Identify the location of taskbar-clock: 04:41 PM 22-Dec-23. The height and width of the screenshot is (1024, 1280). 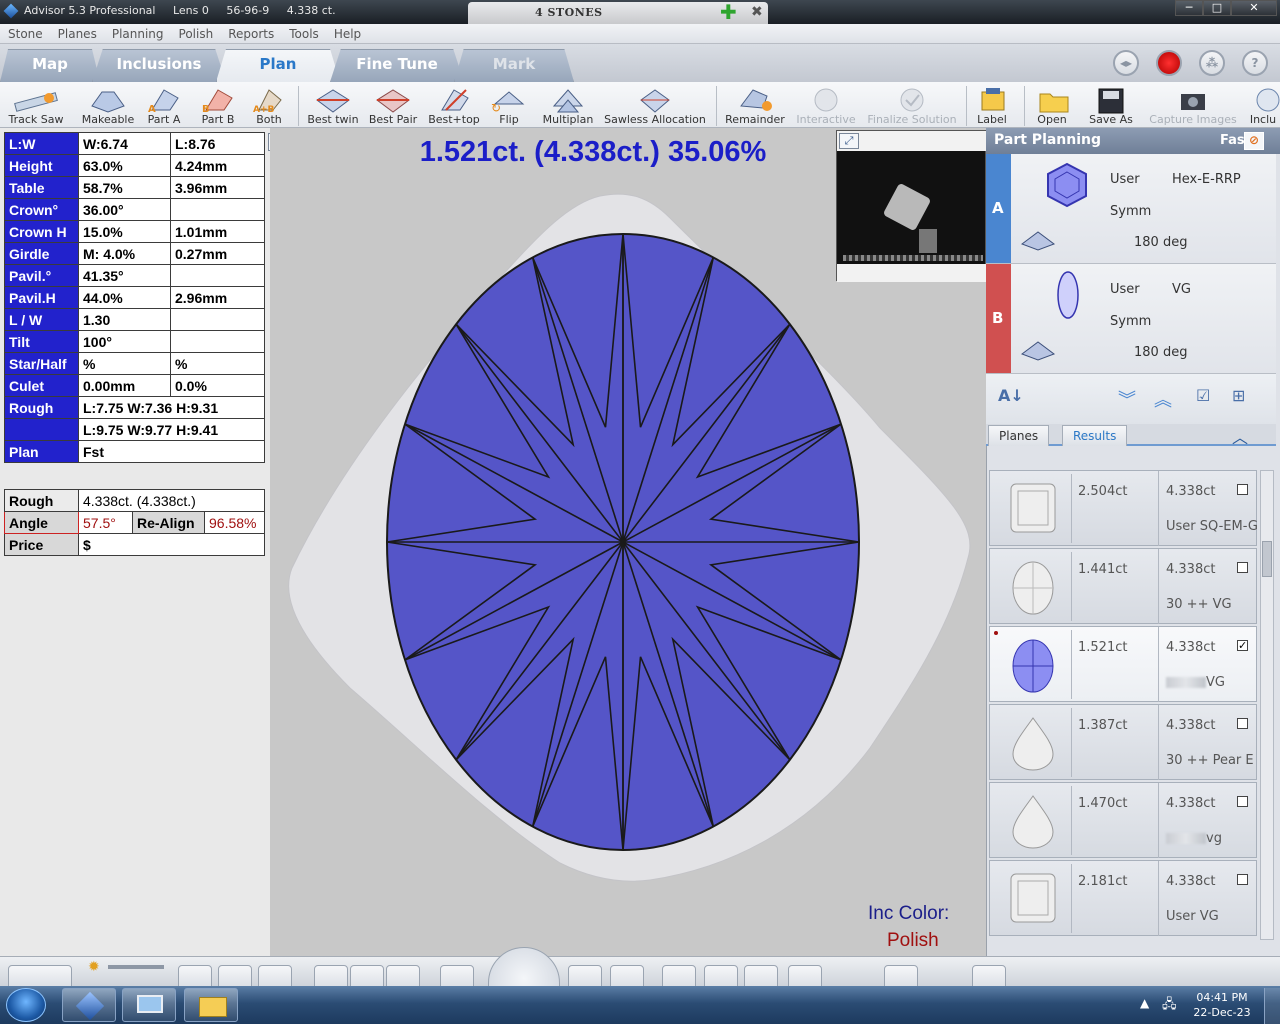
(1222, 1005).